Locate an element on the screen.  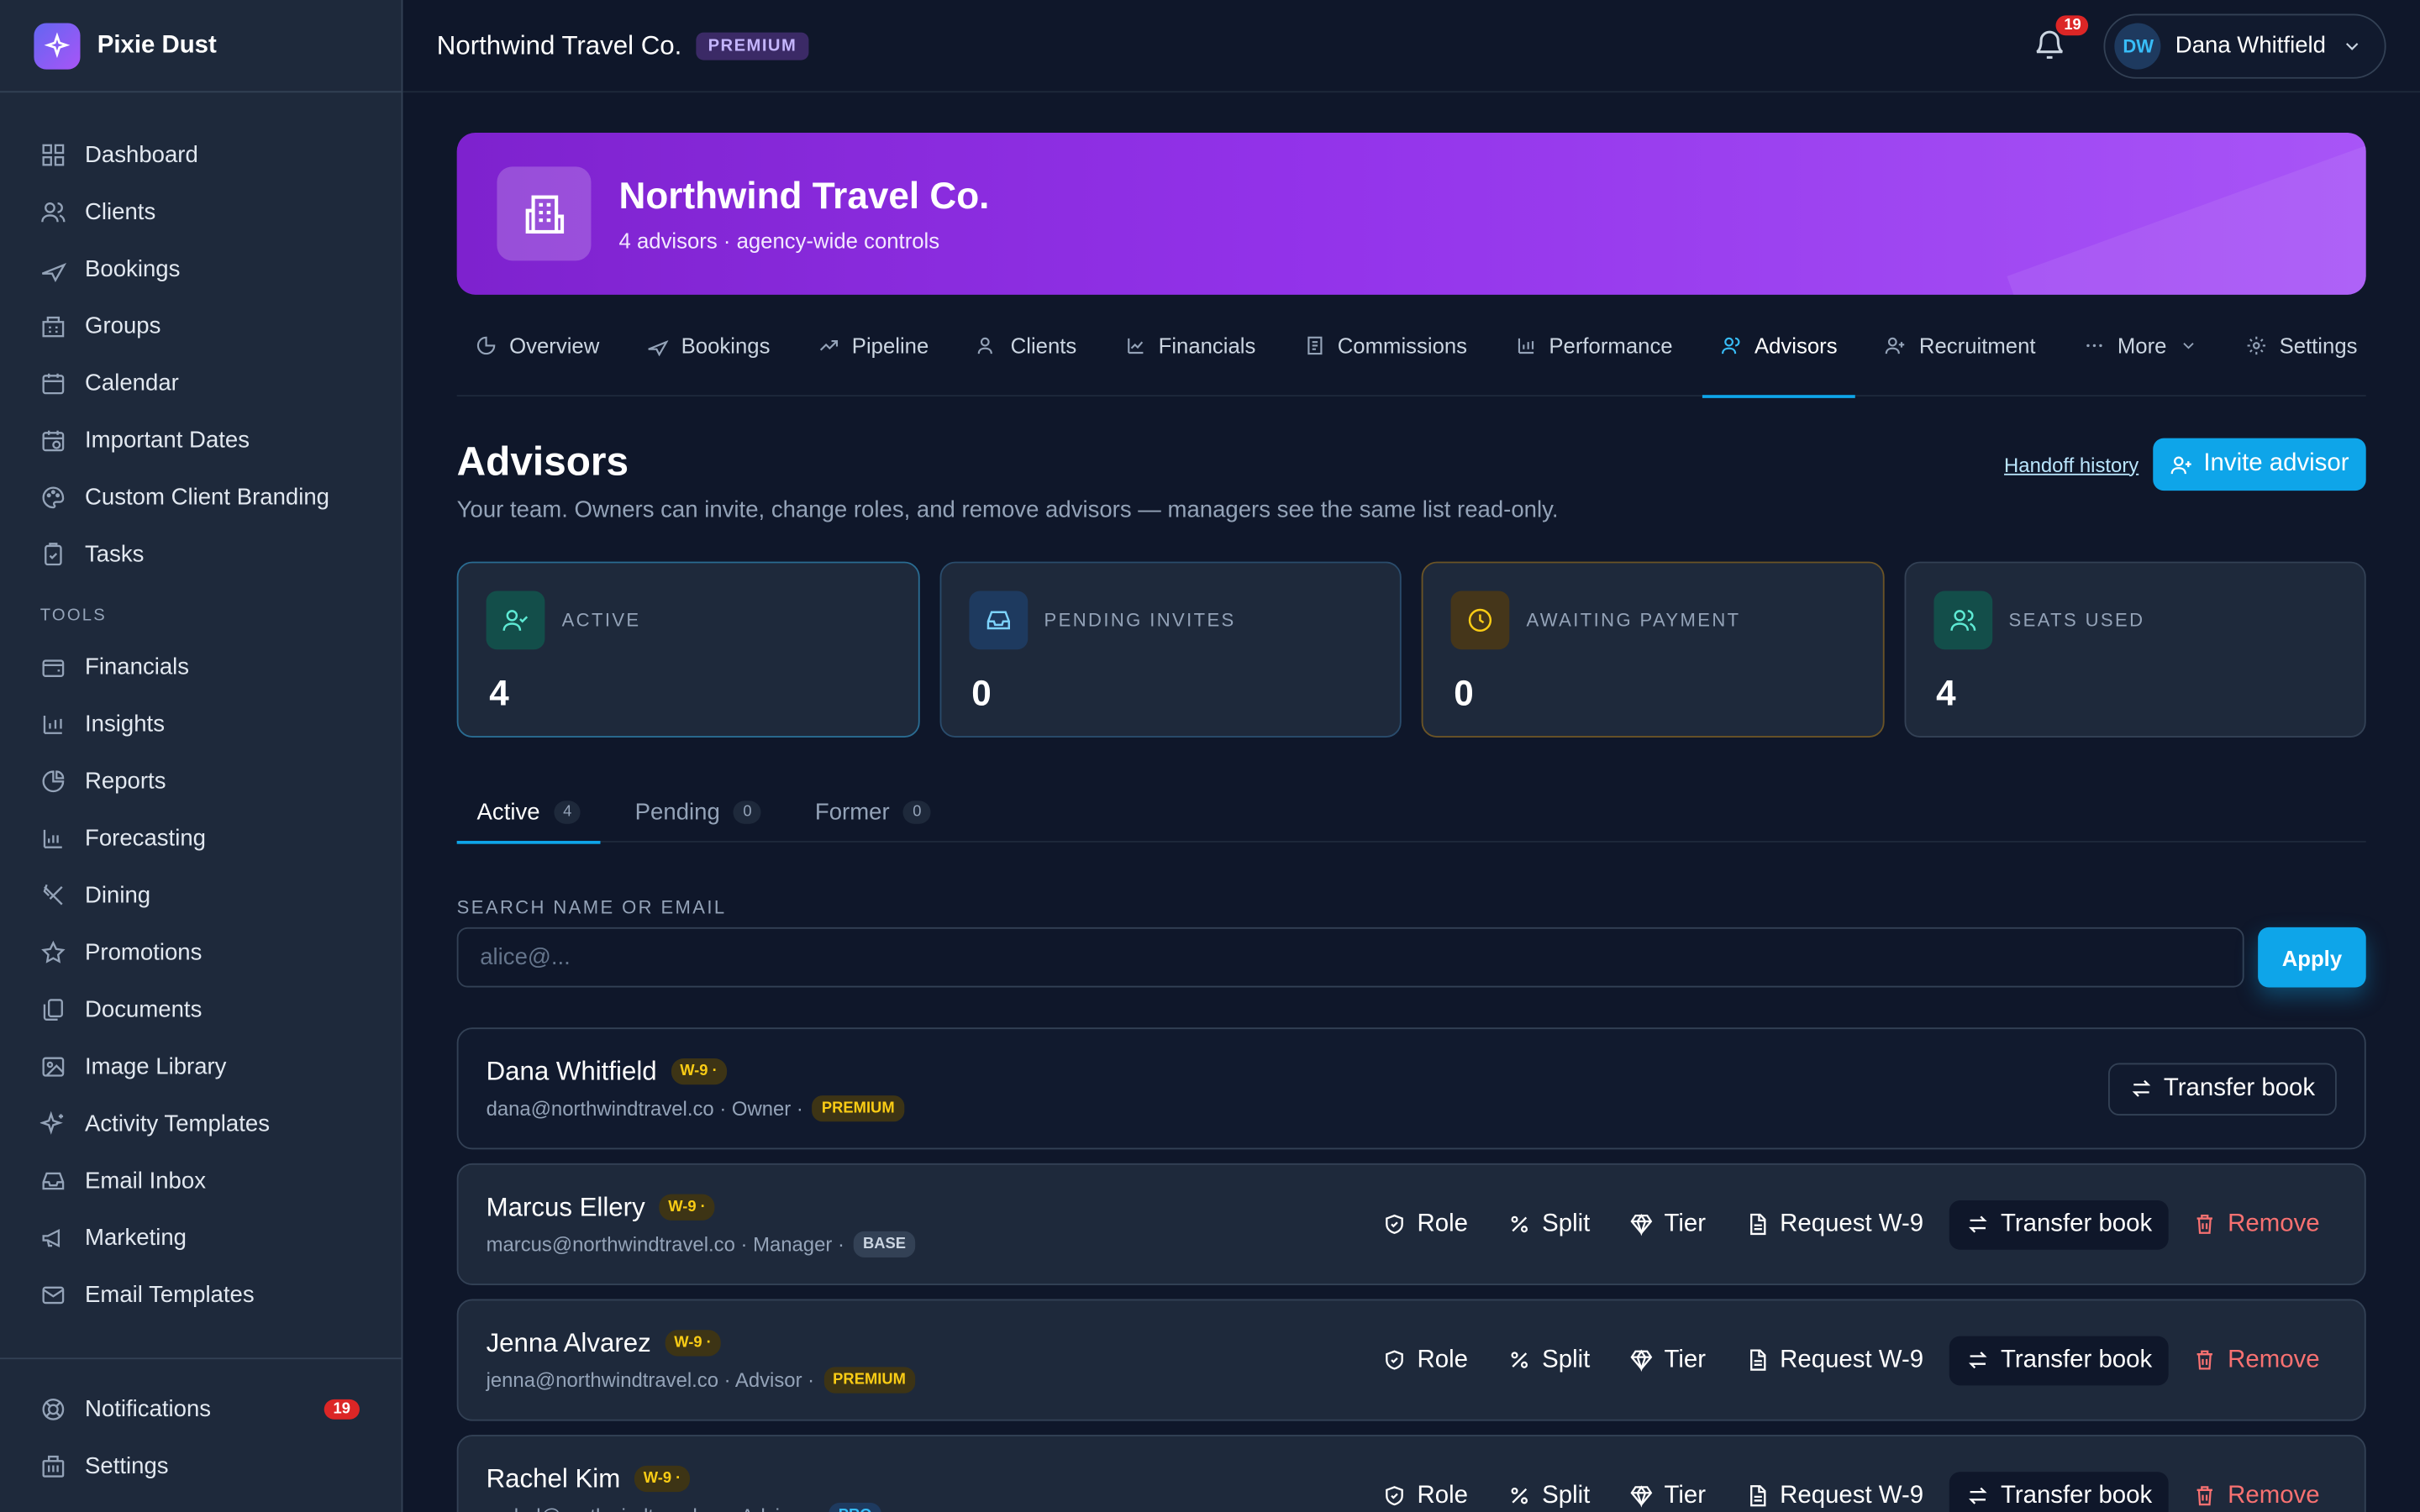
avatar: DW is located at coordinates (2139, 45).